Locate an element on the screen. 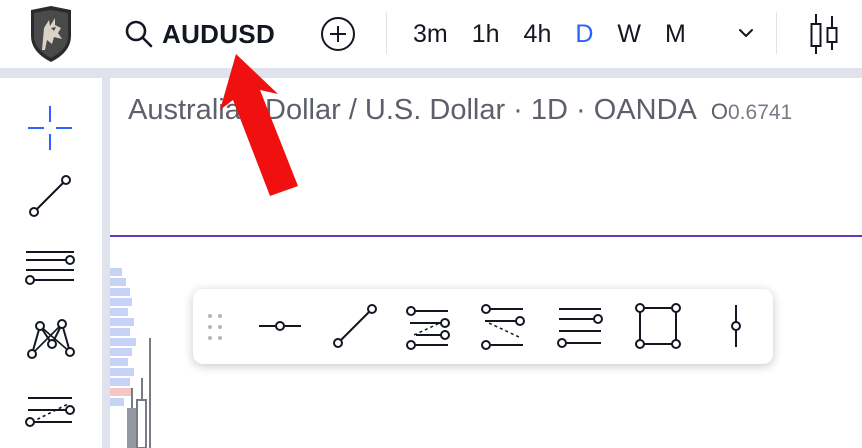 This screenshot has width=862, height=448. interval-1h: 1h is located at coordinates (486, 34).